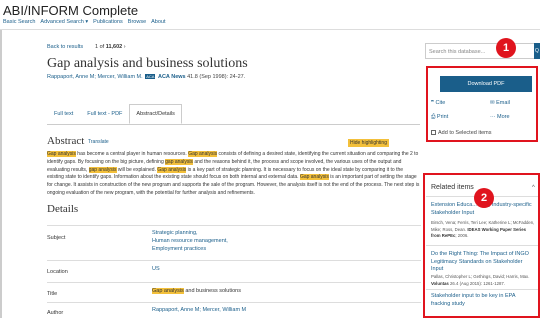  What do you see at coordinates (150, 76) in the screenshot?
I see `aca-icon: ACA` at bounding box center [150, 76].